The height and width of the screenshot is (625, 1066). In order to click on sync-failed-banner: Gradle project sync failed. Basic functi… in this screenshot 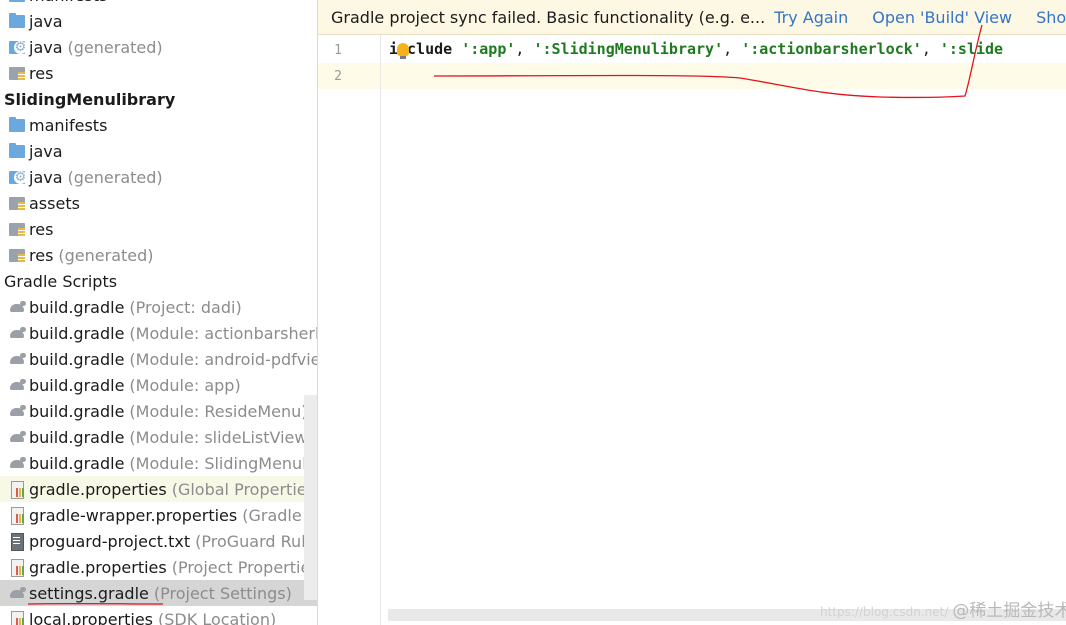, I will do `click(692, 17)`.